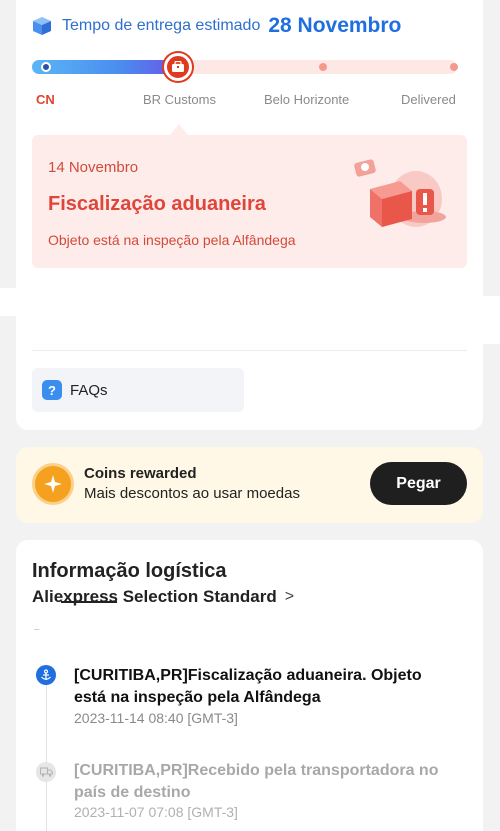 The width and height of the screenshot is (500, 831). What do you see at coordinates (42, 26) in the screenshot?
I see `package-icon` at bounding box center [42, 26].